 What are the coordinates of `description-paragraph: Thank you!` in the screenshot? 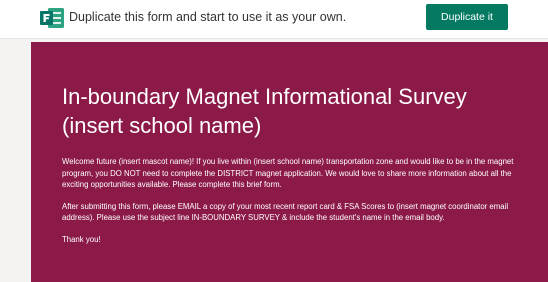 It's located at (81, 239).